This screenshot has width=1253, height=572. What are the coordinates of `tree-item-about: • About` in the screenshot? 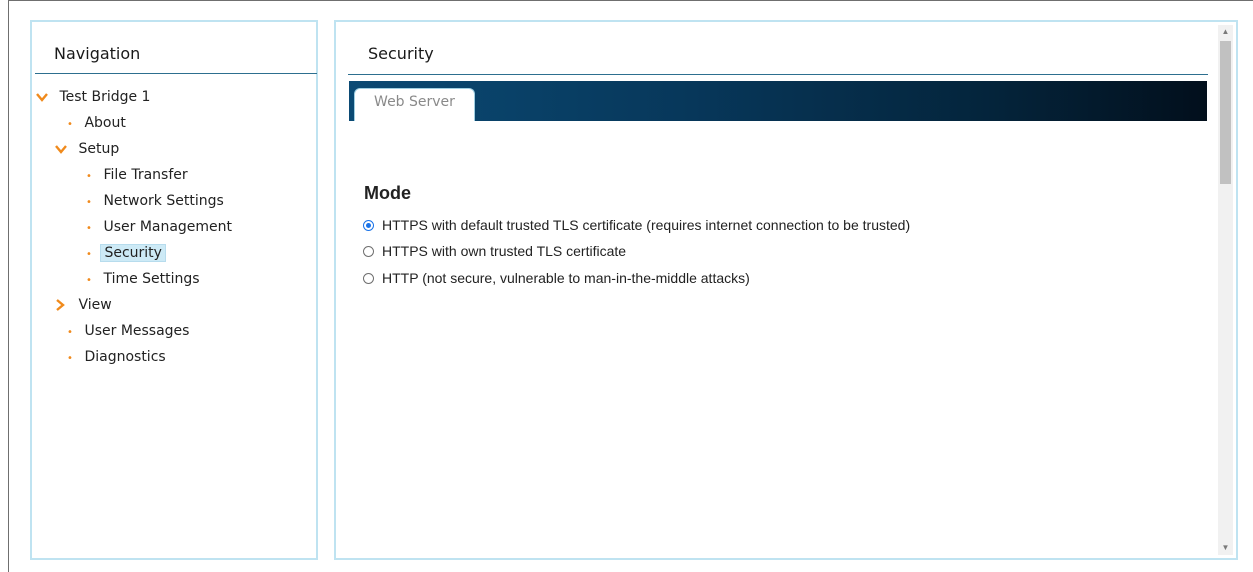 It's located at (96, 123).